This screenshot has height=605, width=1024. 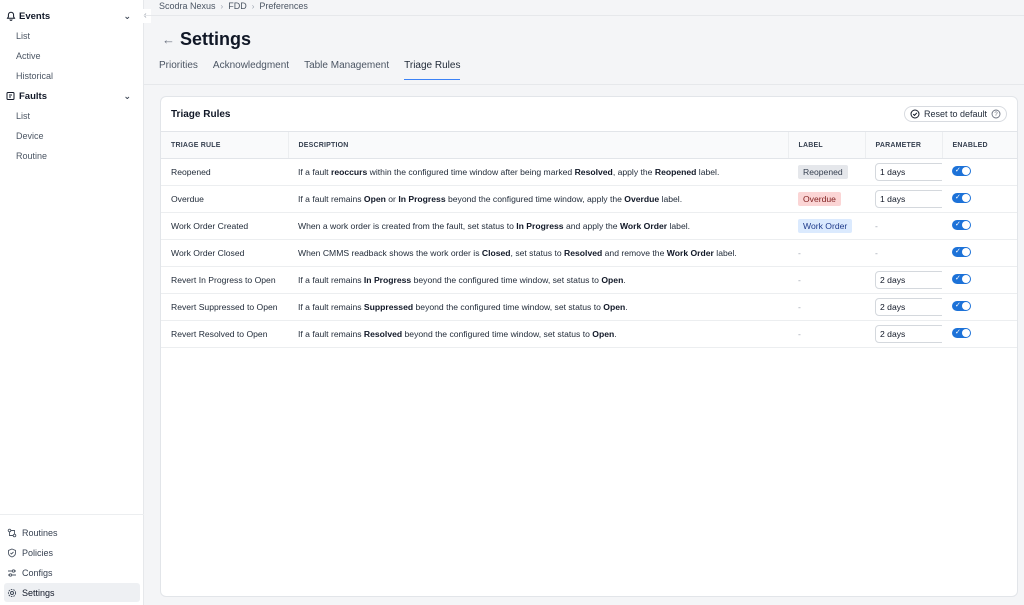 I want to click on sidebar-item-faults-list: List, so click(x=71, y=116).